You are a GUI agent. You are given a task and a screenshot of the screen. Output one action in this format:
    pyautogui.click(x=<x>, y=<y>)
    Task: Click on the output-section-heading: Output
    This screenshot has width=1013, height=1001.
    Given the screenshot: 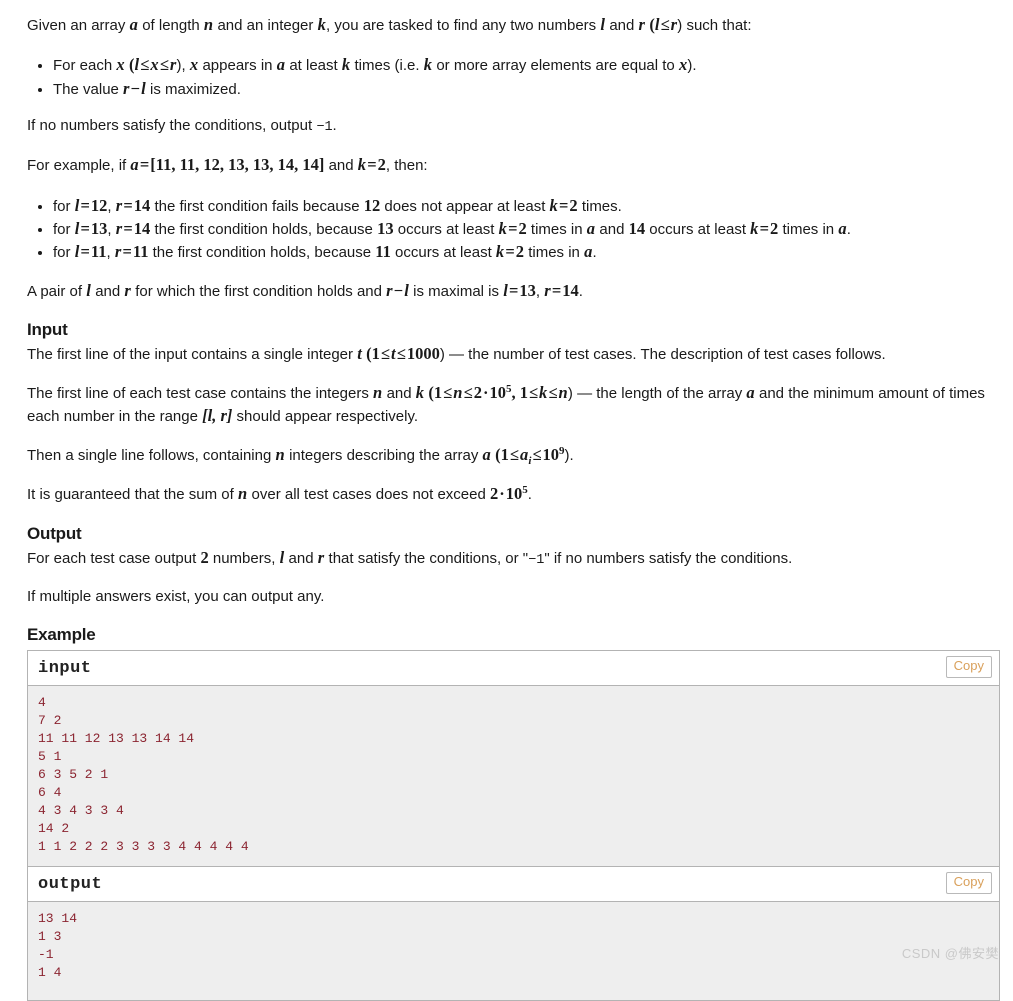 What is the action you would take?
    pyautogui.click(x=54, y=533)
    